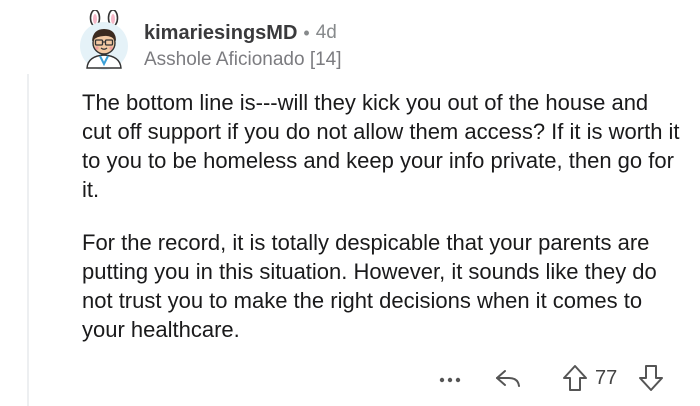 The image size is (700, 406). I want to click on avatar-image, so click(104, 39).